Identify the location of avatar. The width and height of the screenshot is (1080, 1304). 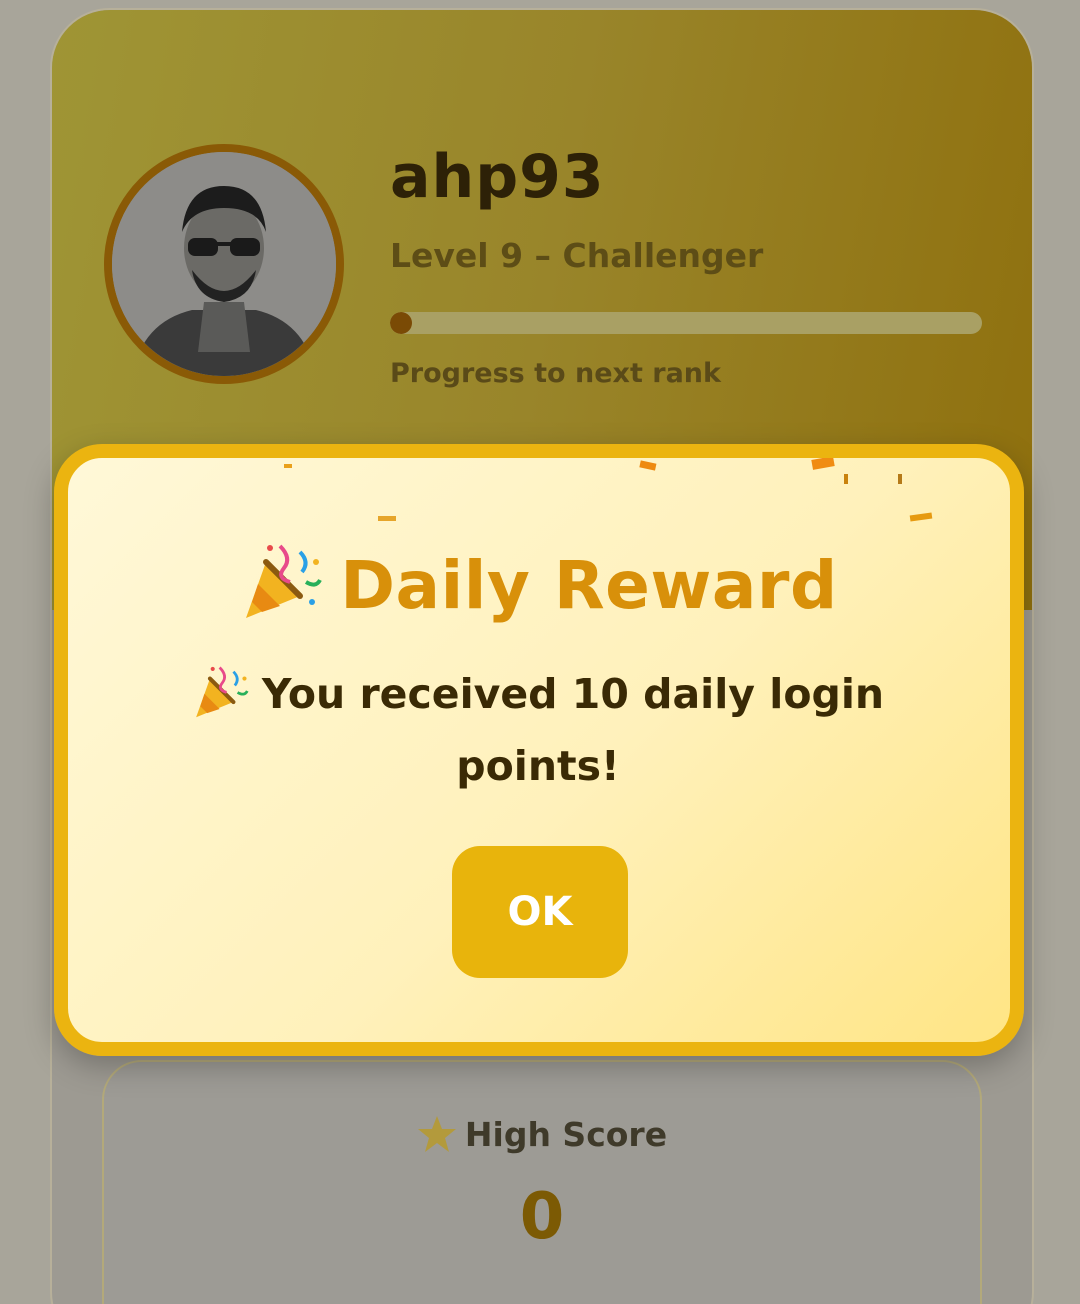
(224, 264).